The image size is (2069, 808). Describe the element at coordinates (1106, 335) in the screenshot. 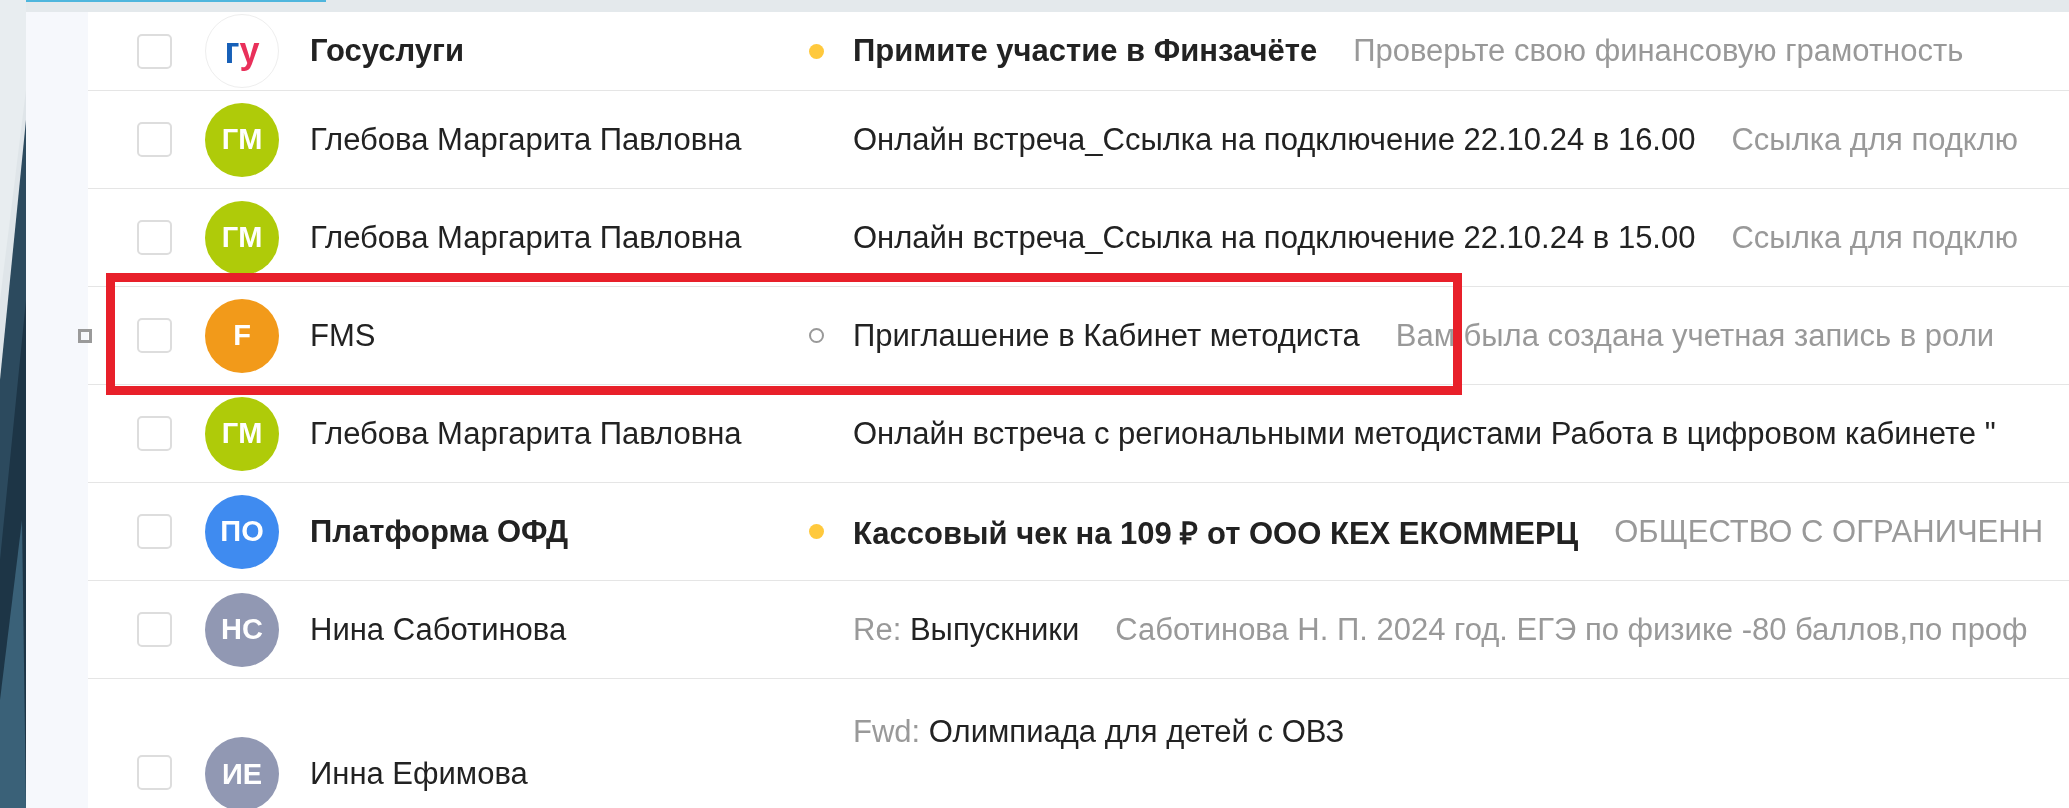

I see `message-subject: Приглашение в Кабинет методиста` at that location.